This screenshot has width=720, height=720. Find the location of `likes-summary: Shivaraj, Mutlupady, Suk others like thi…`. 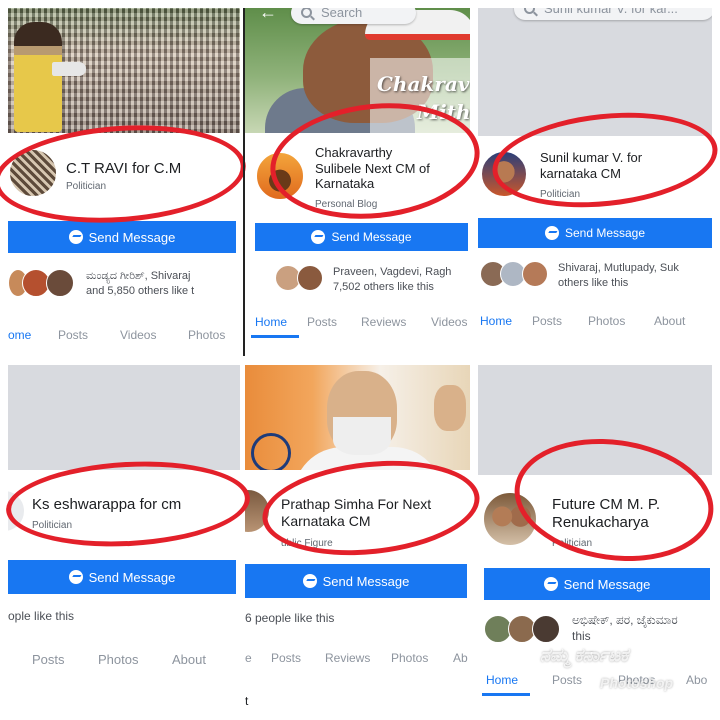

likes-summary: Shivaraj, Mutlupady, Suk others like thi… is located at coordinates (635, 276).